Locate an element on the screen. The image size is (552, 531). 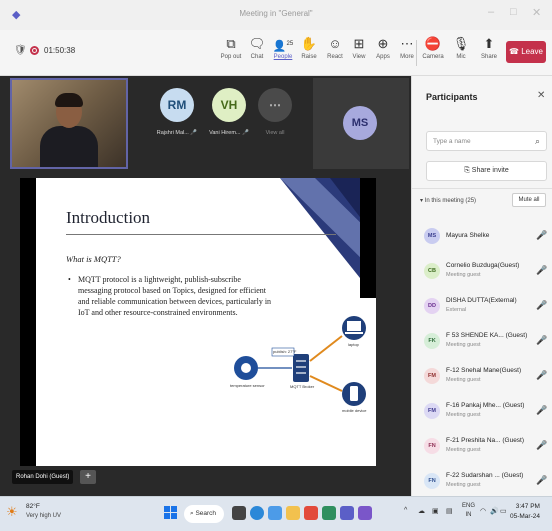
zoom-in-button: + is located at coordinates (88, 477).